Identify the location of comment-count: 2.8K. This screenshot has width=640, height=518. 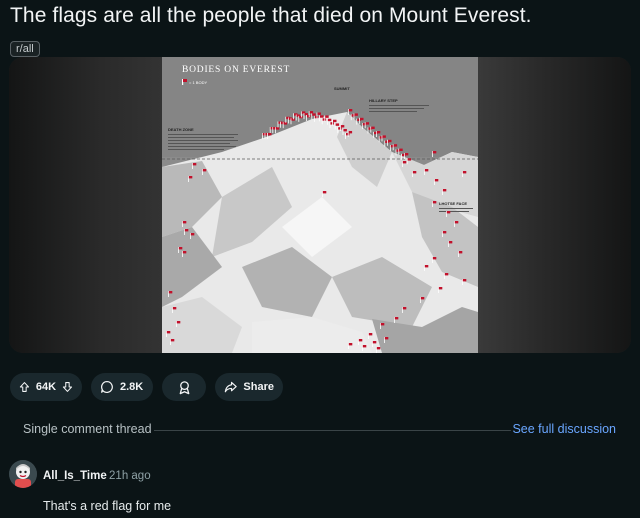
(132, 387).